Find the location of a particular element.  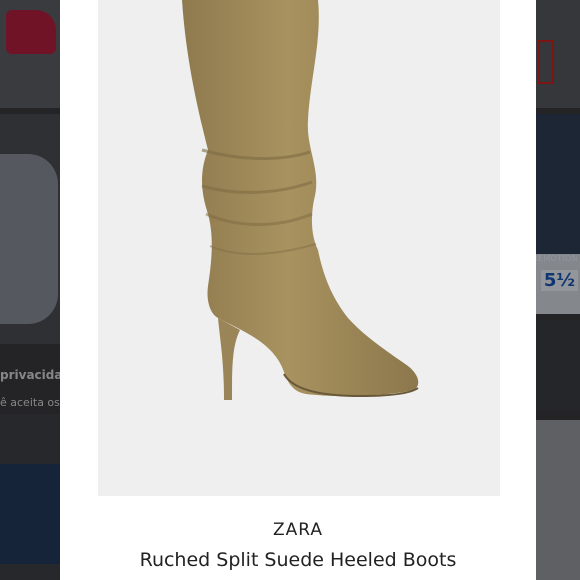

background-right-column: UREMOTION 5½ is located at coordinates (557, 290).